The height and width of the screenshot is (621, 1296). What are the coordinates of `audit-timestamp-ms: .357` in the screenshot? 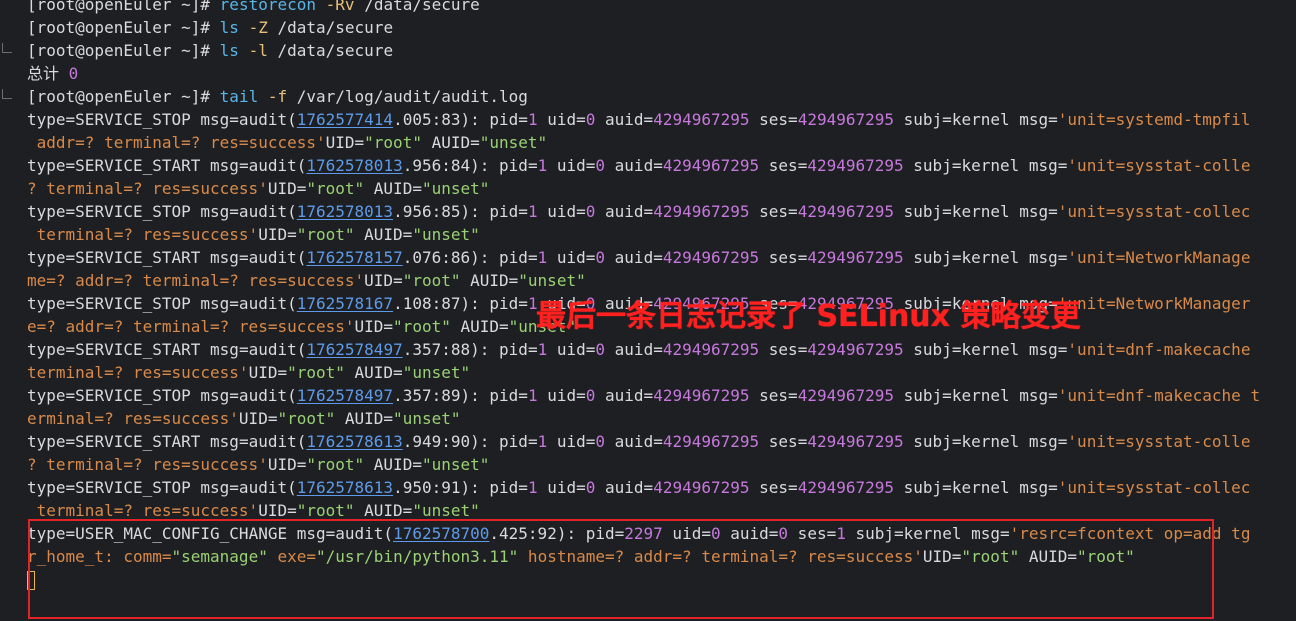 It's located at (422, 349).